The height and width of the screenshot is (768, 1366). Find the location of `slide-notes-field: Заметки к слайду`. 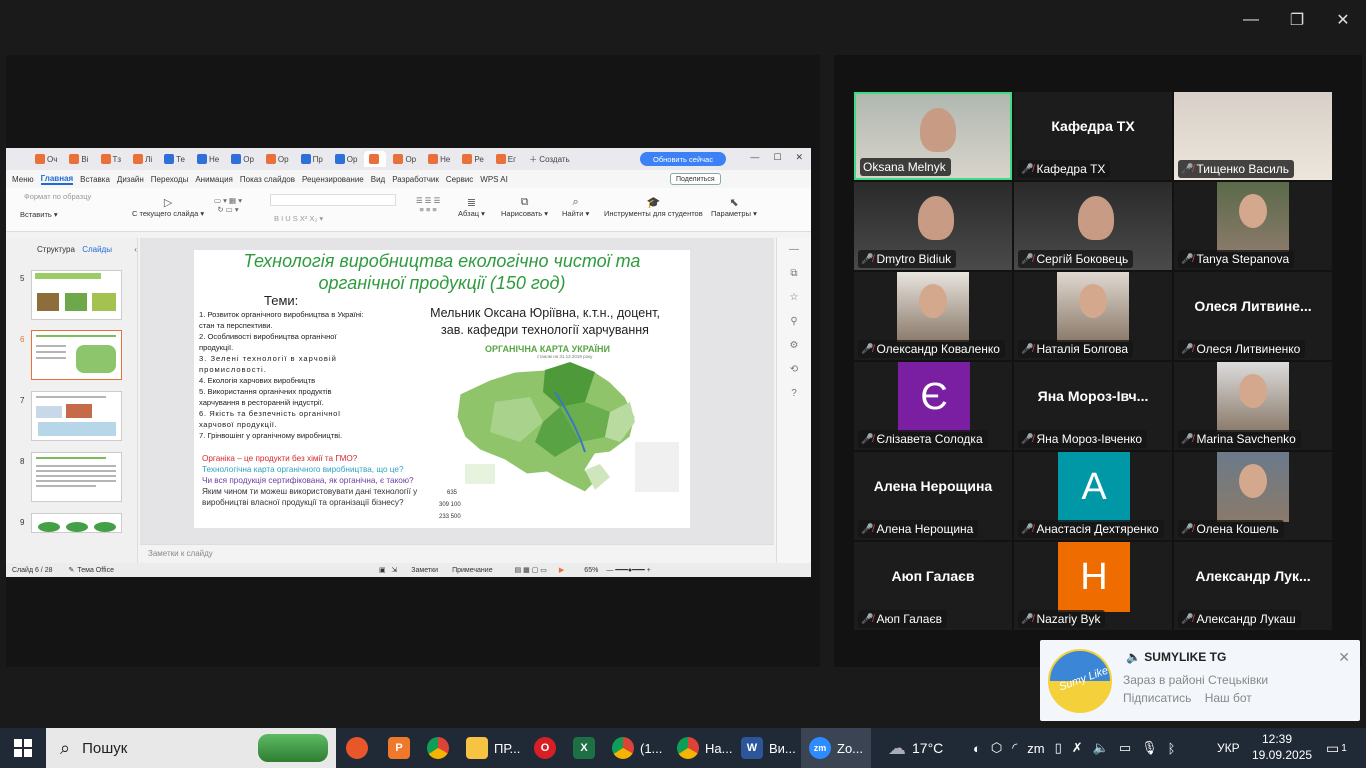

slide-notes-field: Заметки к слайду is located at coordinates (457, 554).